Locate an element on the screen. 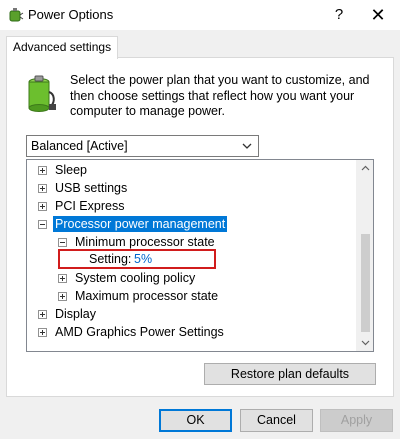 This screenshot has width=400, height=439. scroll-down-icon is located at coordinates (365, 342).